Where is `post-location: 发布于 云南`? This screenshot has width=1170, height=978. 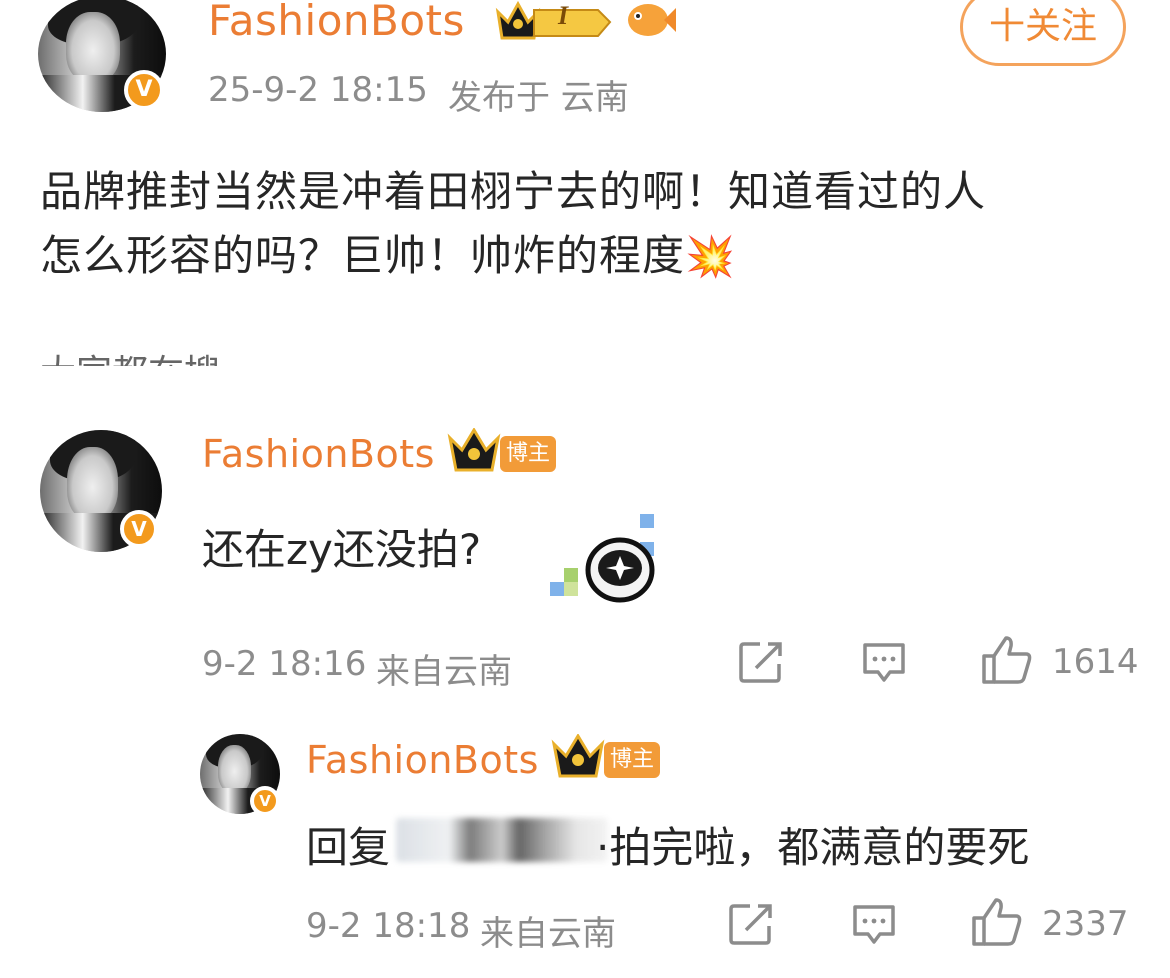
post-location: 发布于 云南 is located at coordinates (538, 98).